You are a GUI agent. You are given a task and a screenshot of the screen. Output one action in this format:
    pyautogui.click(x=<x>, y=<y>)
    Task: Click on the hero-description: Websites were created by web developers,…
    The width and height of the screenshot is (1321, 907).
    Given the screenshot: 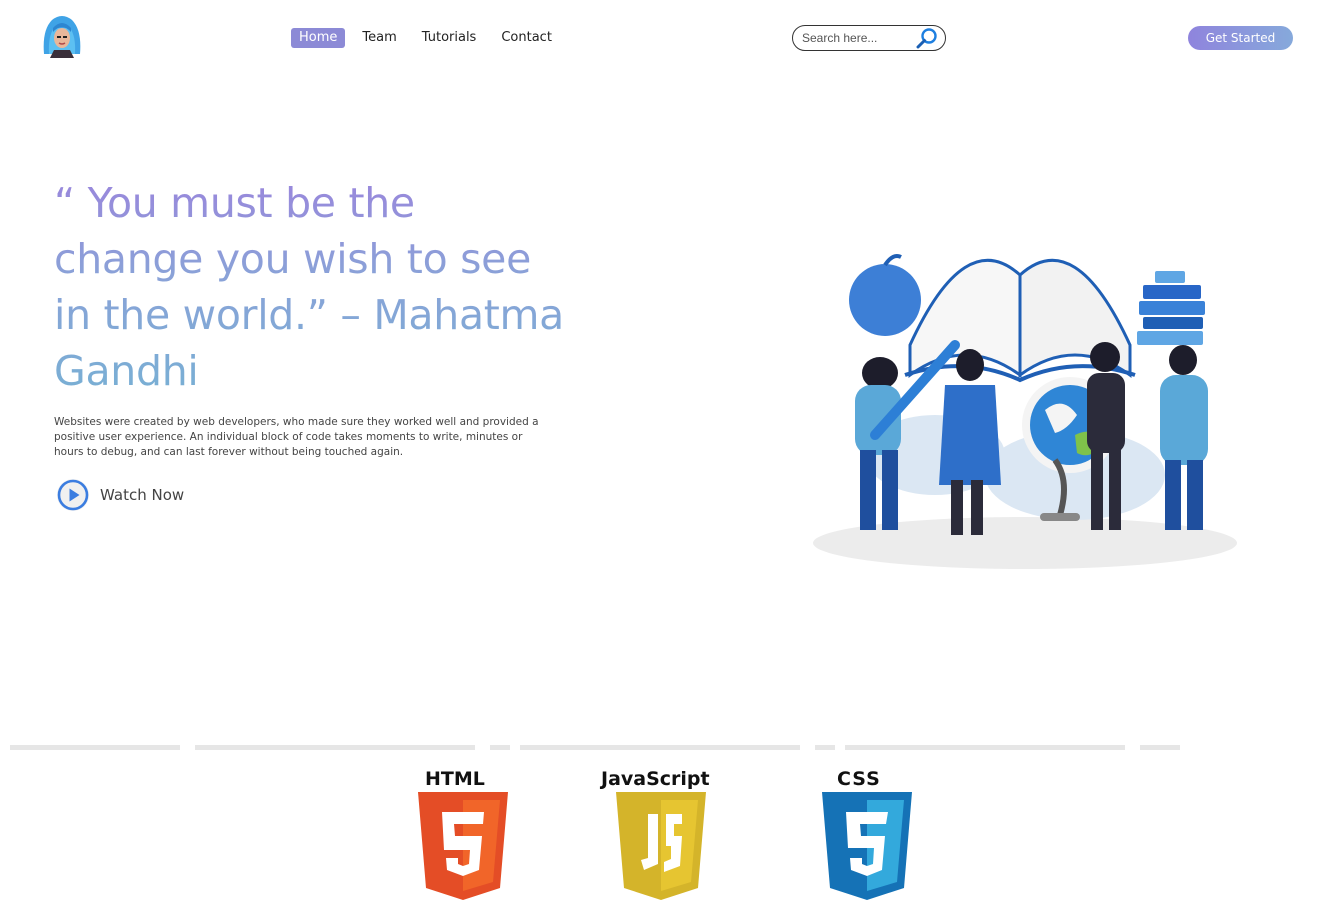 What is the action you would take?
    pyautogui.click(x=296, y=437)
    